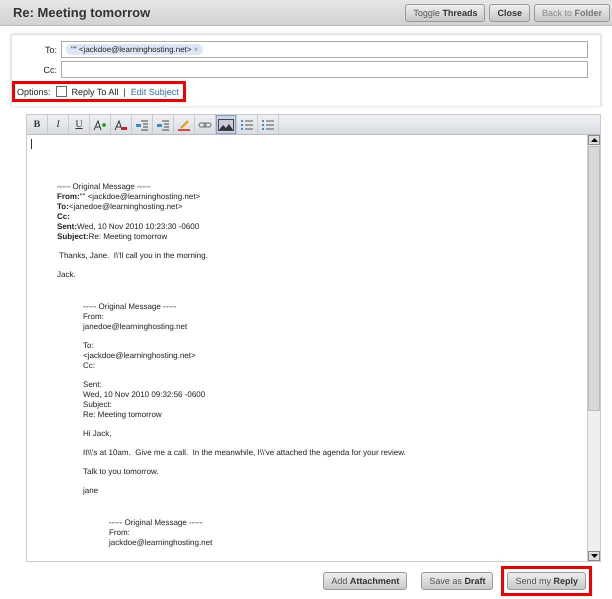 This screenshot has width=612, height=599. I want to click on reply-all-label: Reply To All, so click(95, 91).